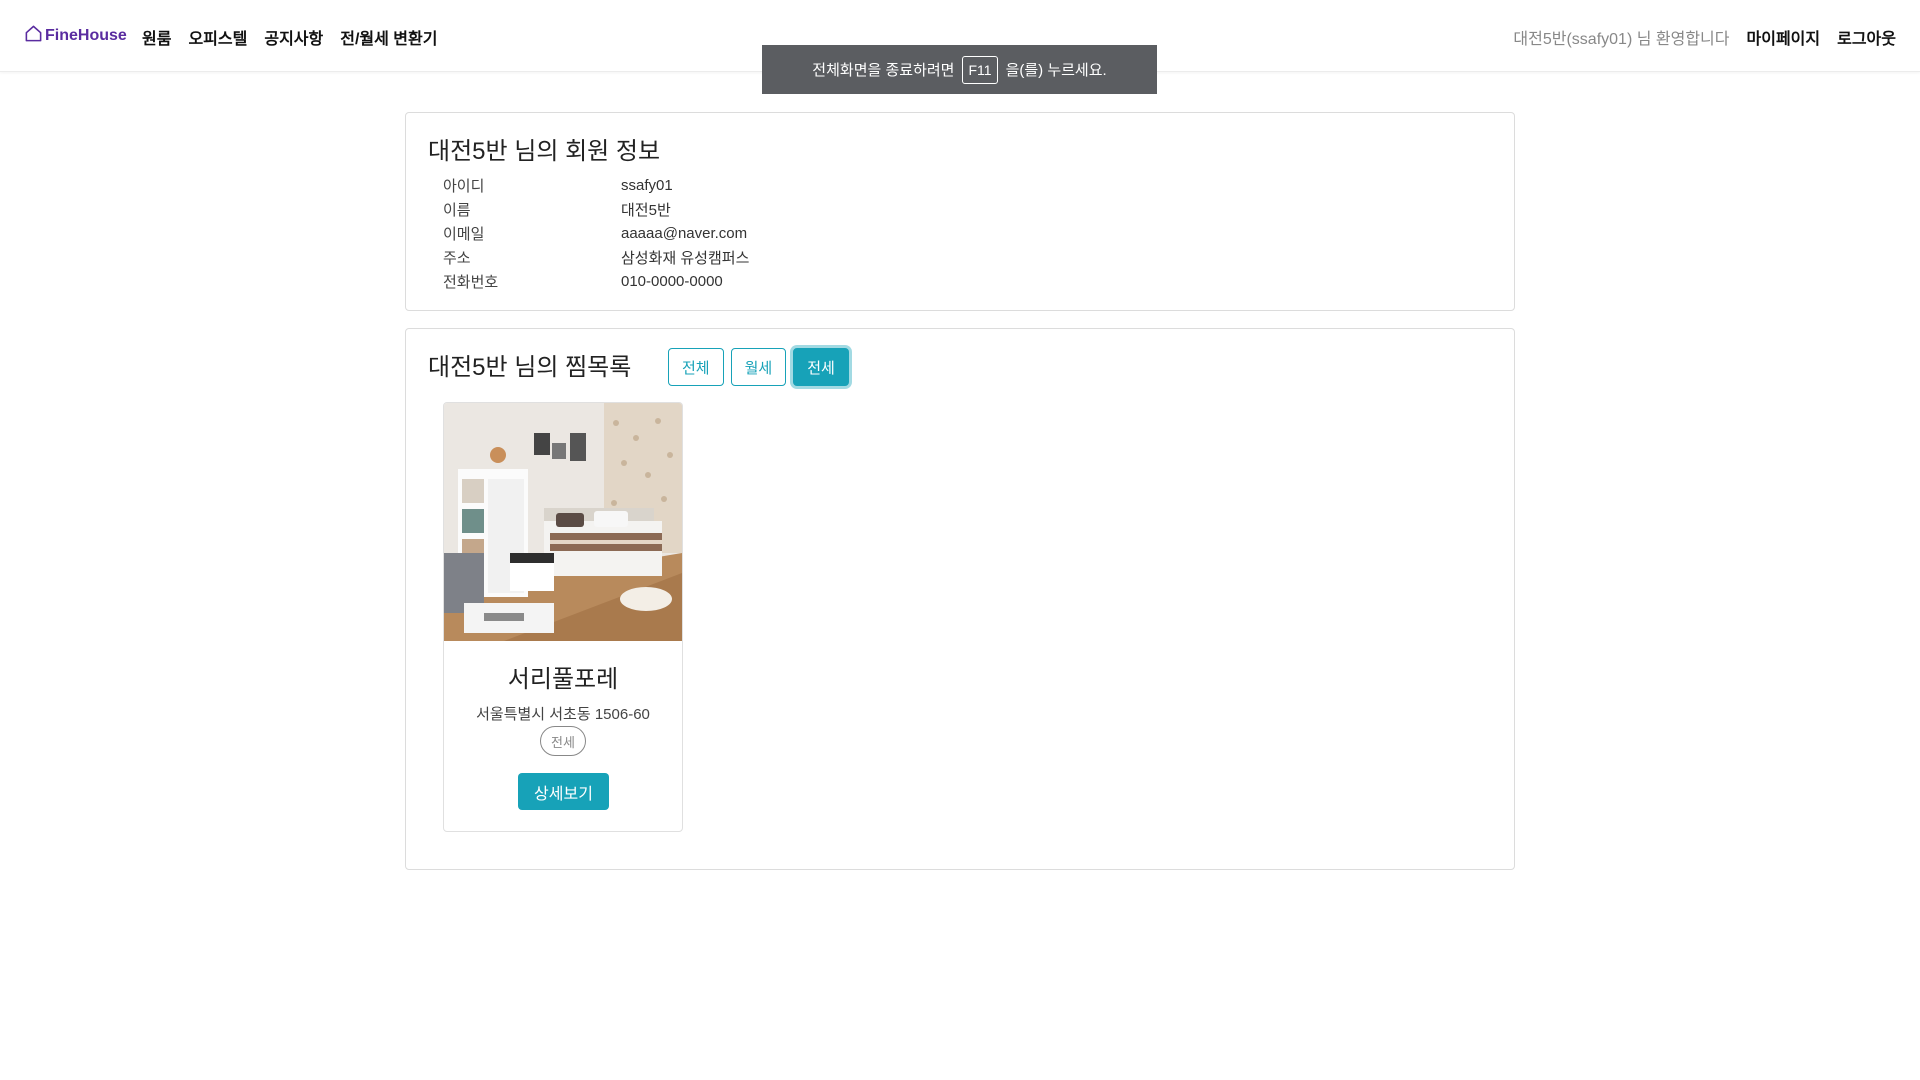 This screenshot has height=1080, width=1920. What do you see at coordinates (596, 257) in the screenshot?
I see `info-row-address: 주소 삼성화재 유성캠퍼스` at bounding box center [596, 257].